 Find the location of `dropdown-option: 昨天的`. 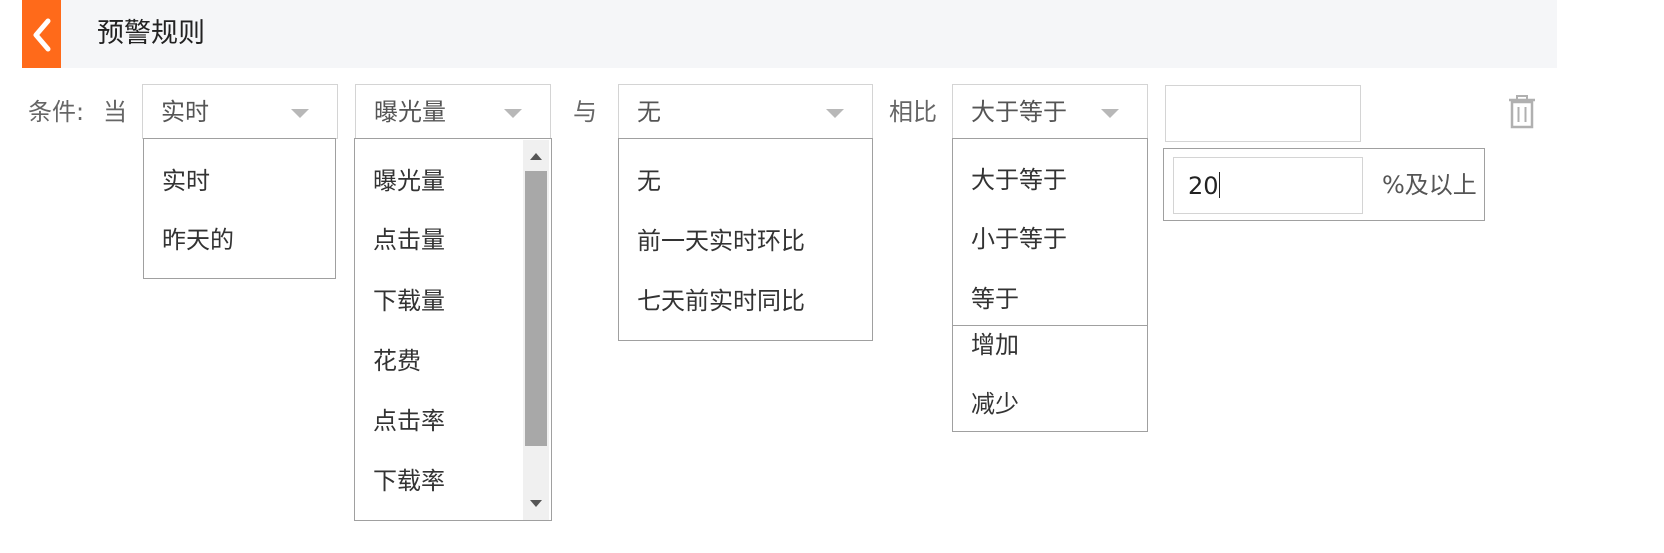

dropdown-option: 昨天的 is located at coordinates (198, 240).